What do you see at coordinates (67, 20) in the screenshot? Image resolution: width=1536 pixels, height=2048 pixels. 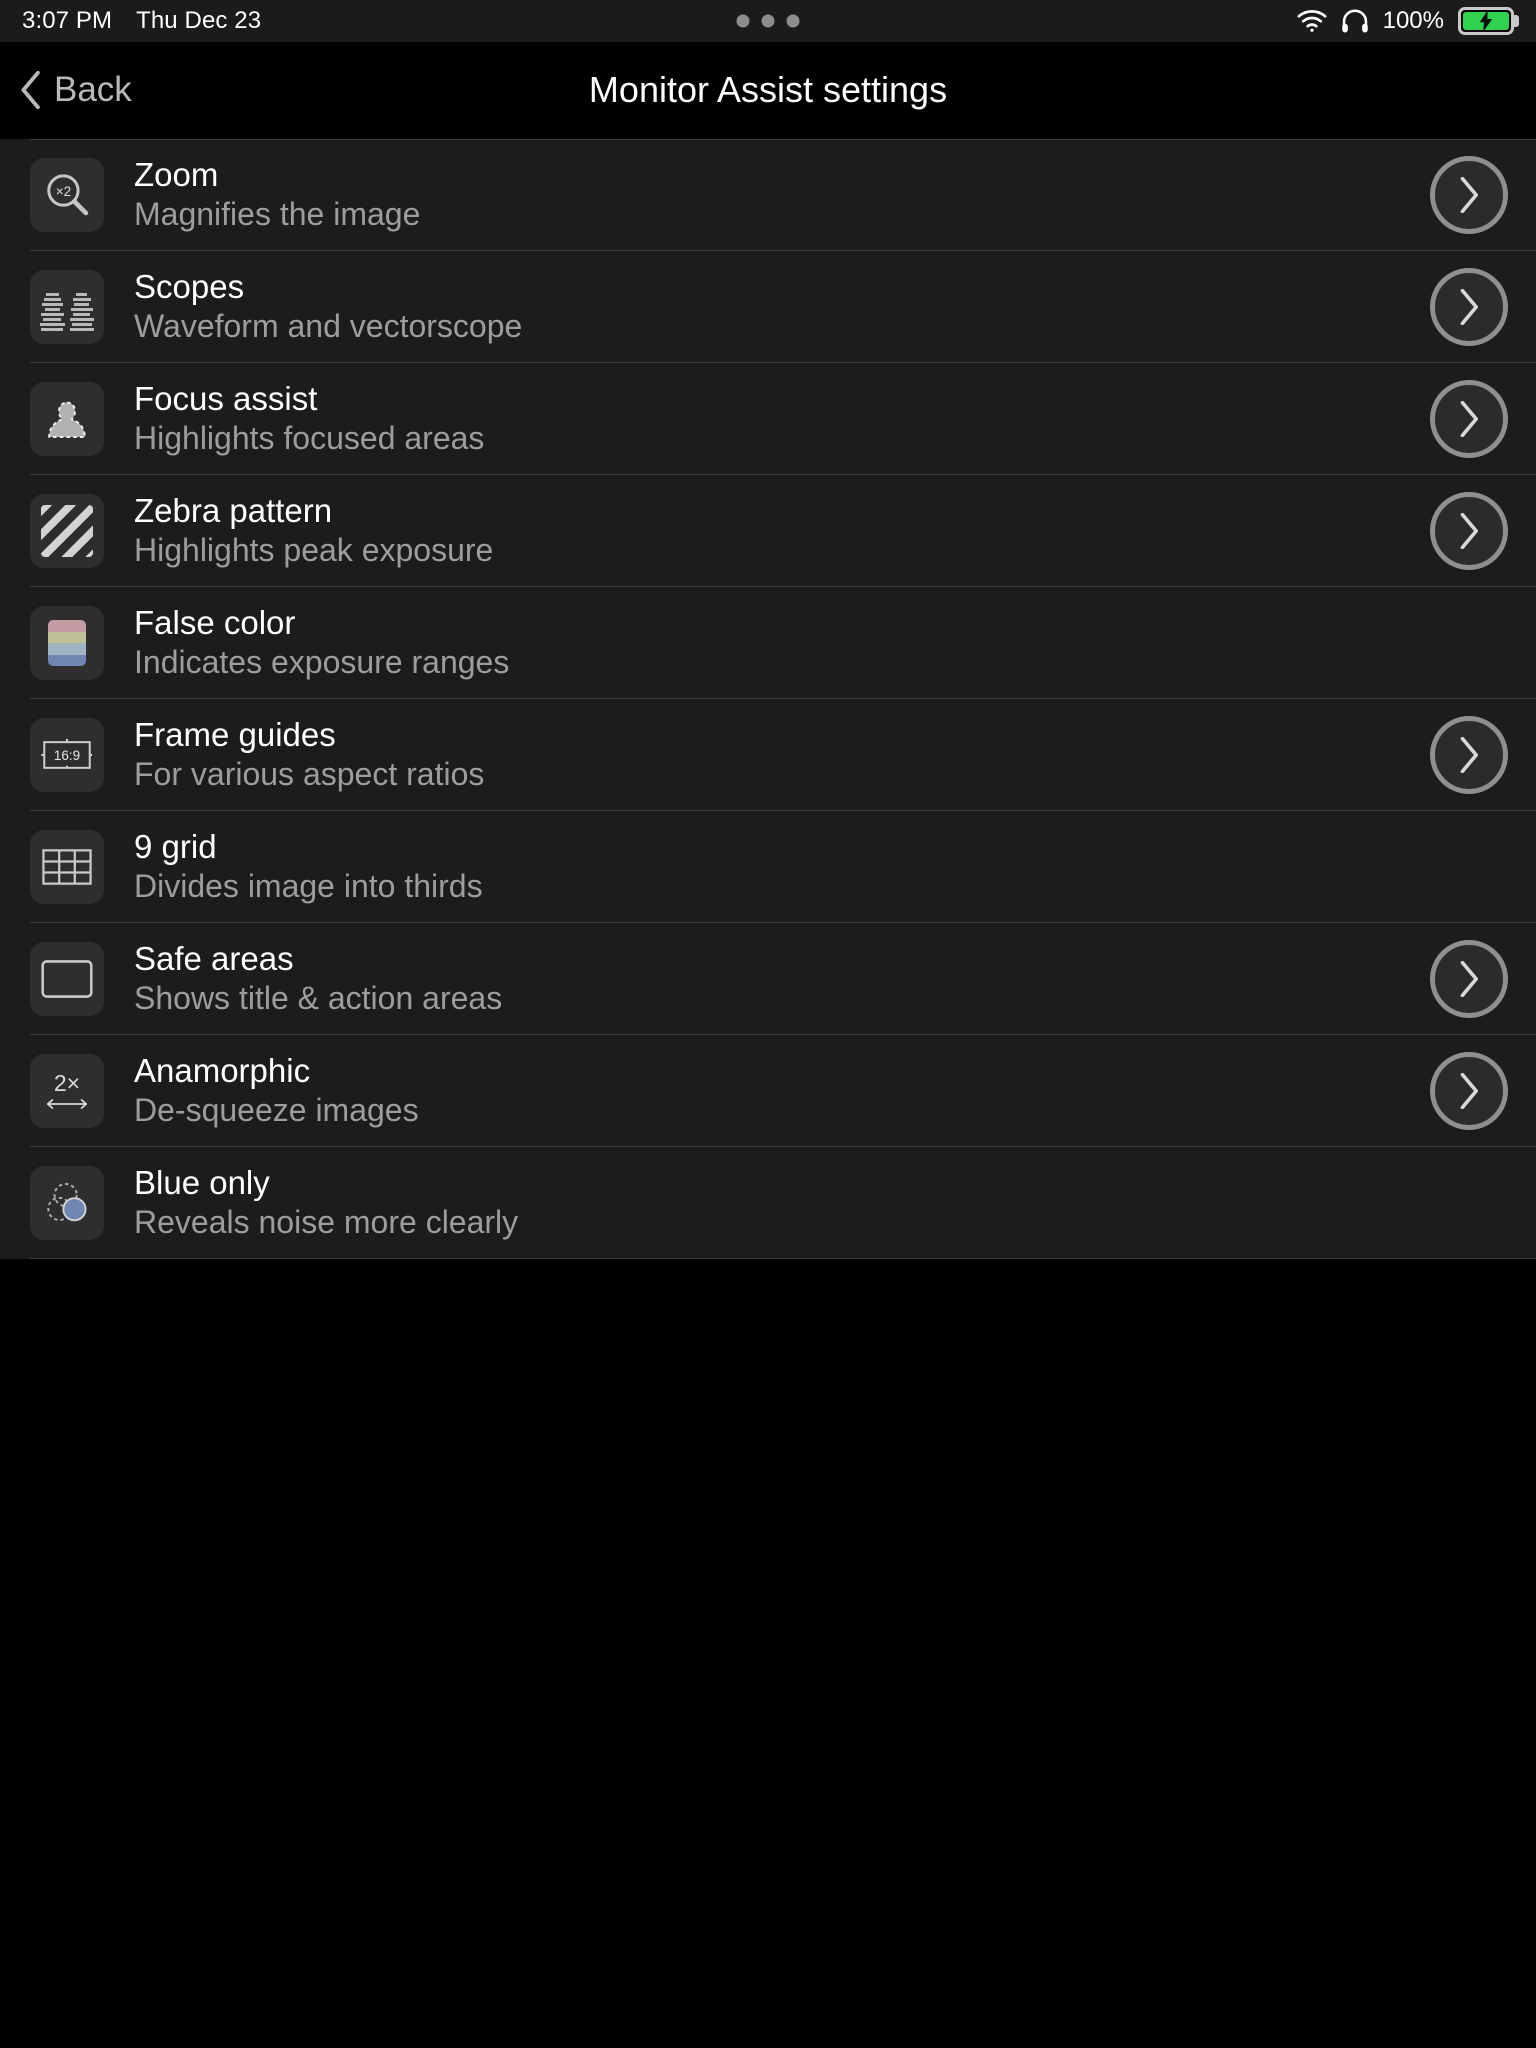 I see `status-time: 3:07 PM` at bounding box center [67, 20].